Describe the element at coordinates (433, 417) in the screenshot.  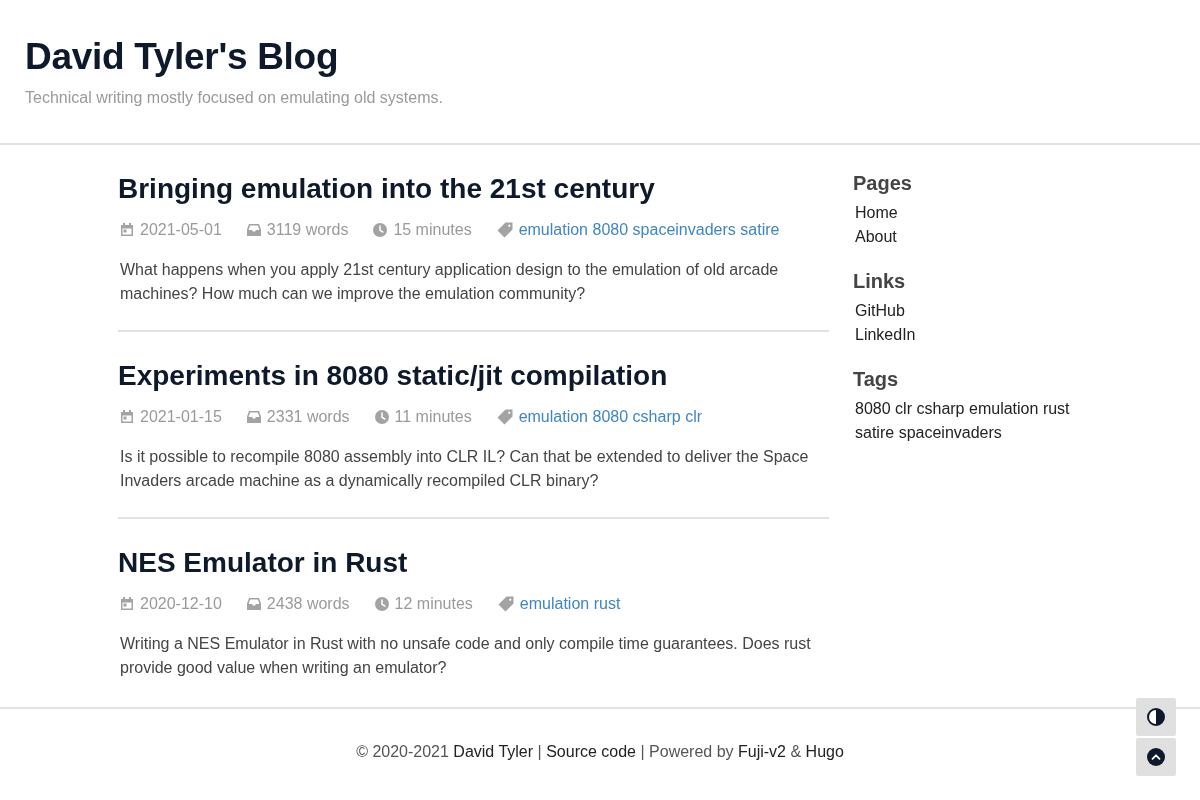
I see `reading-time: 11 minutes` at that location.